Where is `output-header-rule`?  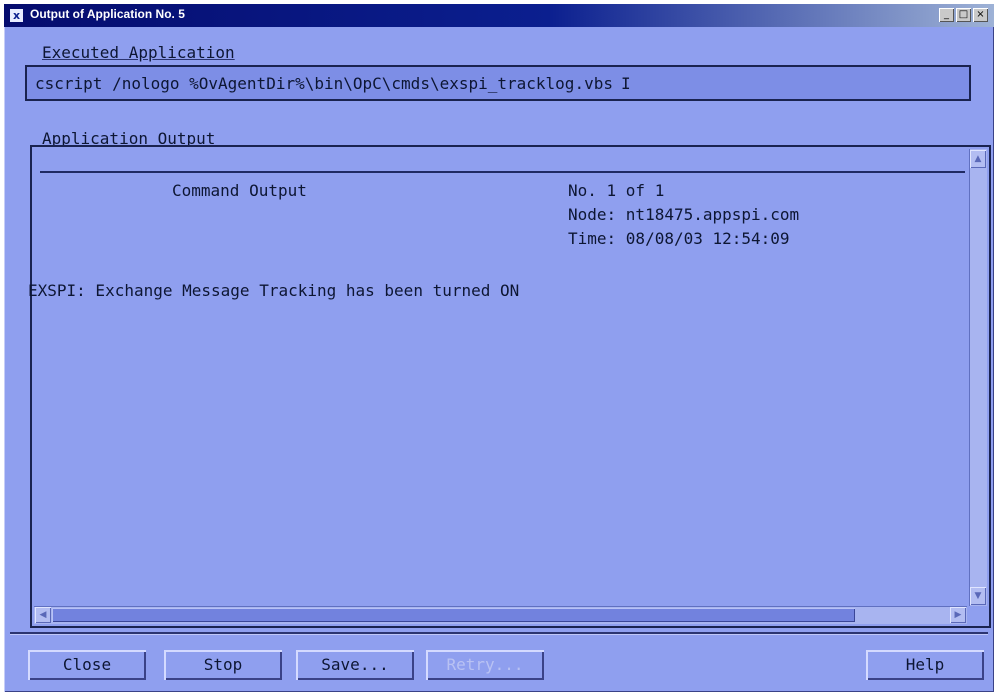
output-header-rule is located at coordinates (502, 172).